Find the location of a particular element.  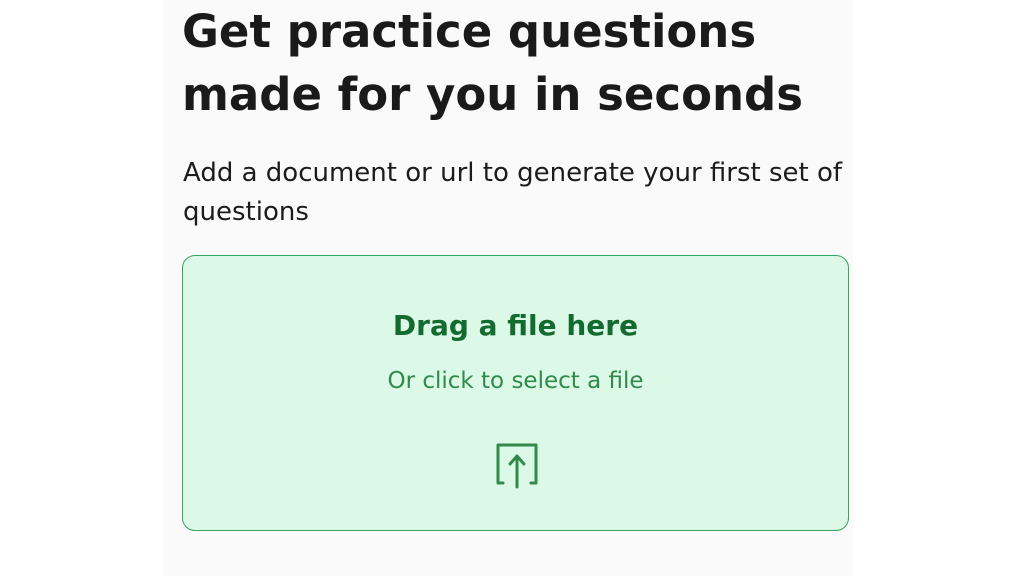

dropzone-title: Drag a file here is located at coordinates (515, 325).